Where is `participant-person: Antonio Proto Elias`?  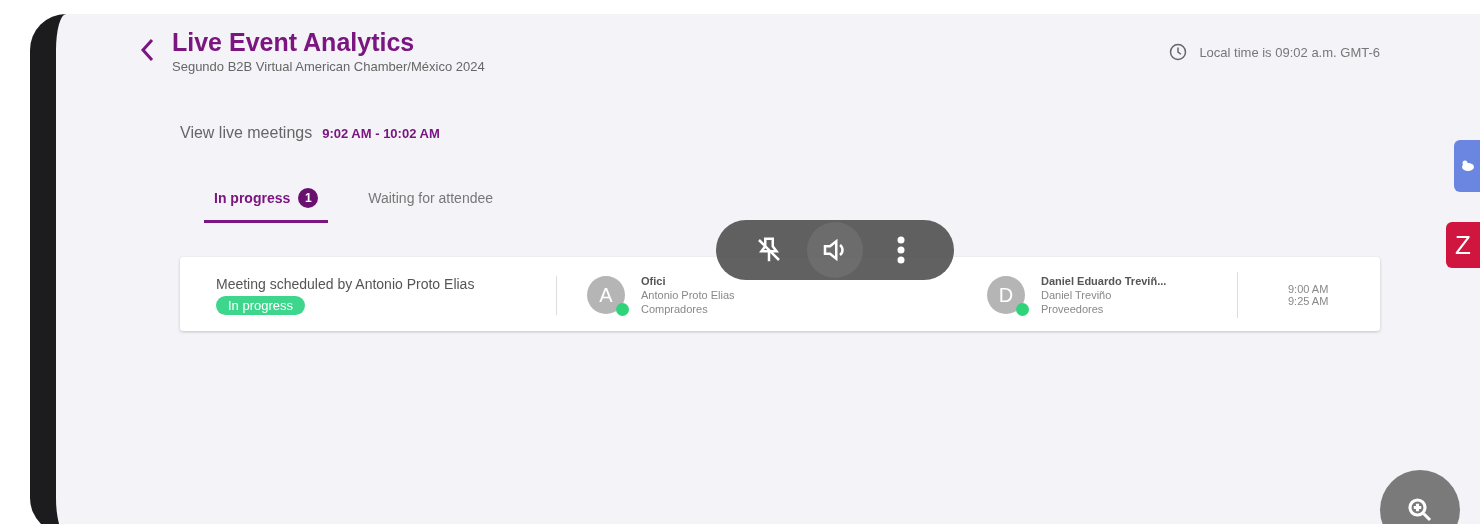
participant-person: Antonio Proto Elias is located at coordinates (688, 295).